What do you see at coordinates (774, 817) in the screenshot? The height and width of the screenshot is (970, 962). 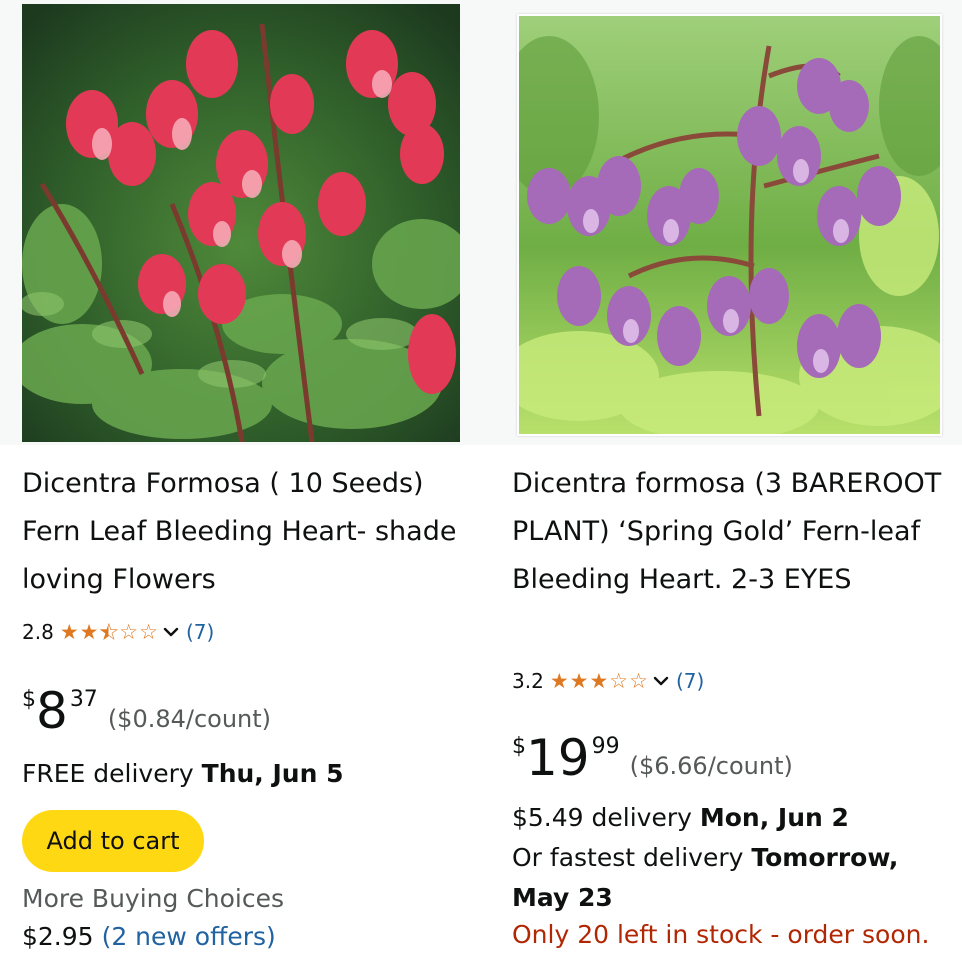 I see `delivery-date: Mon, Jun 2` at bounding box center [774, 817].